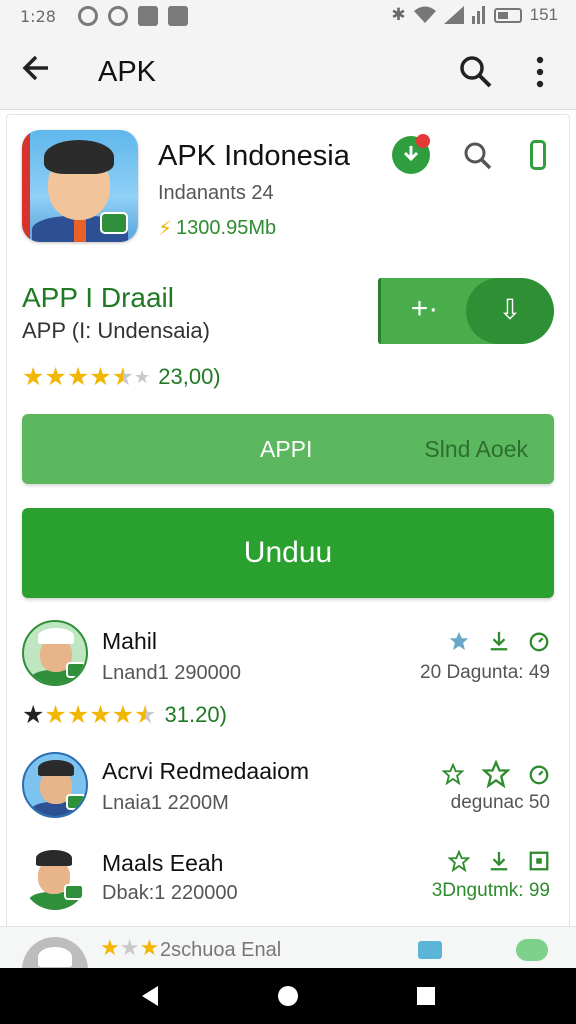 The width and height of the screenshot is (576, 1024). I want to click on list-item-title: Acrvi Redmedaaiom, so click(206, 771).